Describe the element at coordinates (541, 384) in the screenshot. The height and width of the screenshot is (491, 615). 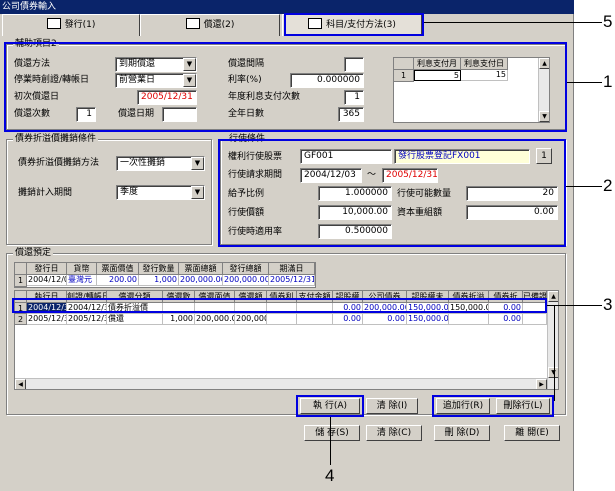
I see `scroll-right-icon: ▶` at that location.